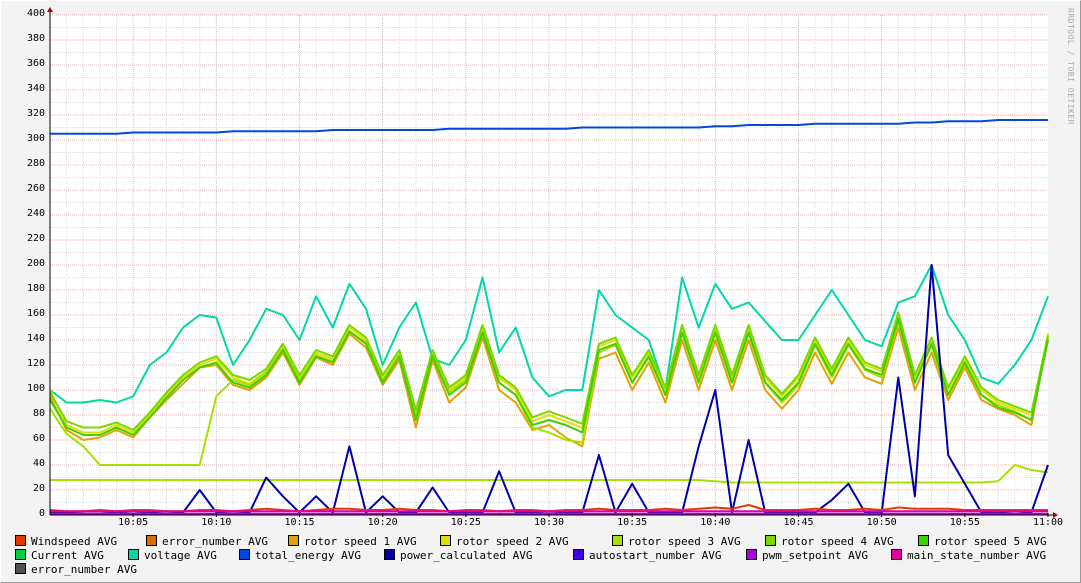  I want to click on legend-label: autostart_number AVG, so click(655, 555).